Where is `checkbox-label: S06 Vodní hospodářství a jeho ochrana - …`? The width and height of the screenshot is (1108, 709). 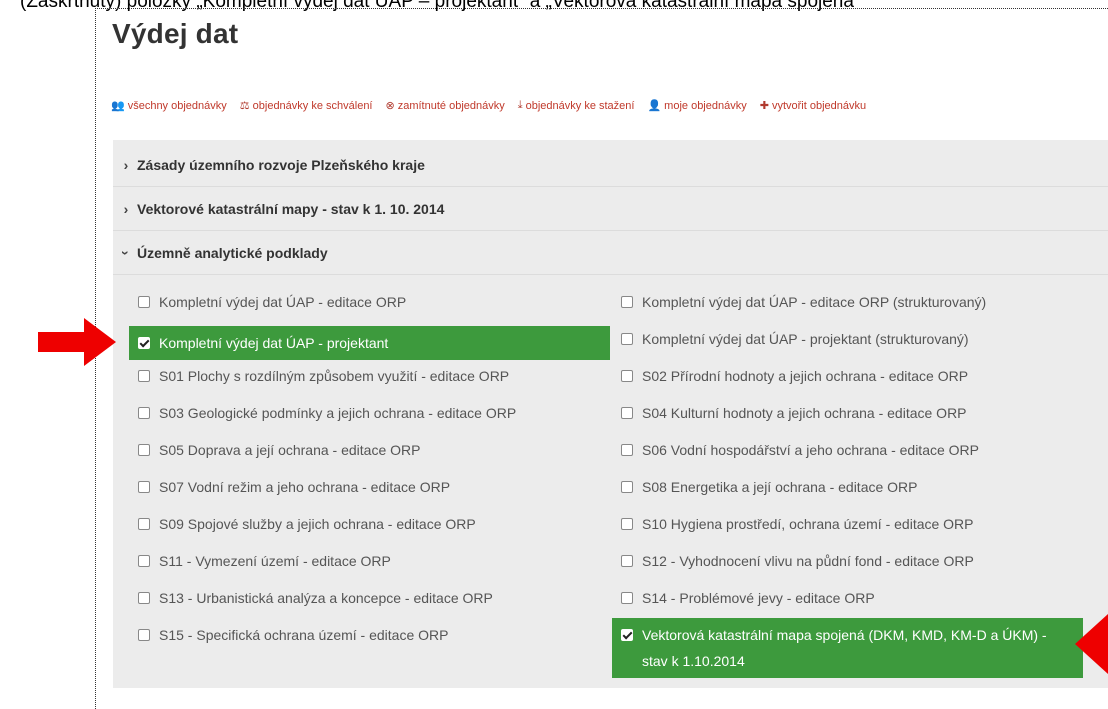 checkbox-label: S06 Vodní hospodářství a jeho ochrana - … is located at coordinates (810, 450).